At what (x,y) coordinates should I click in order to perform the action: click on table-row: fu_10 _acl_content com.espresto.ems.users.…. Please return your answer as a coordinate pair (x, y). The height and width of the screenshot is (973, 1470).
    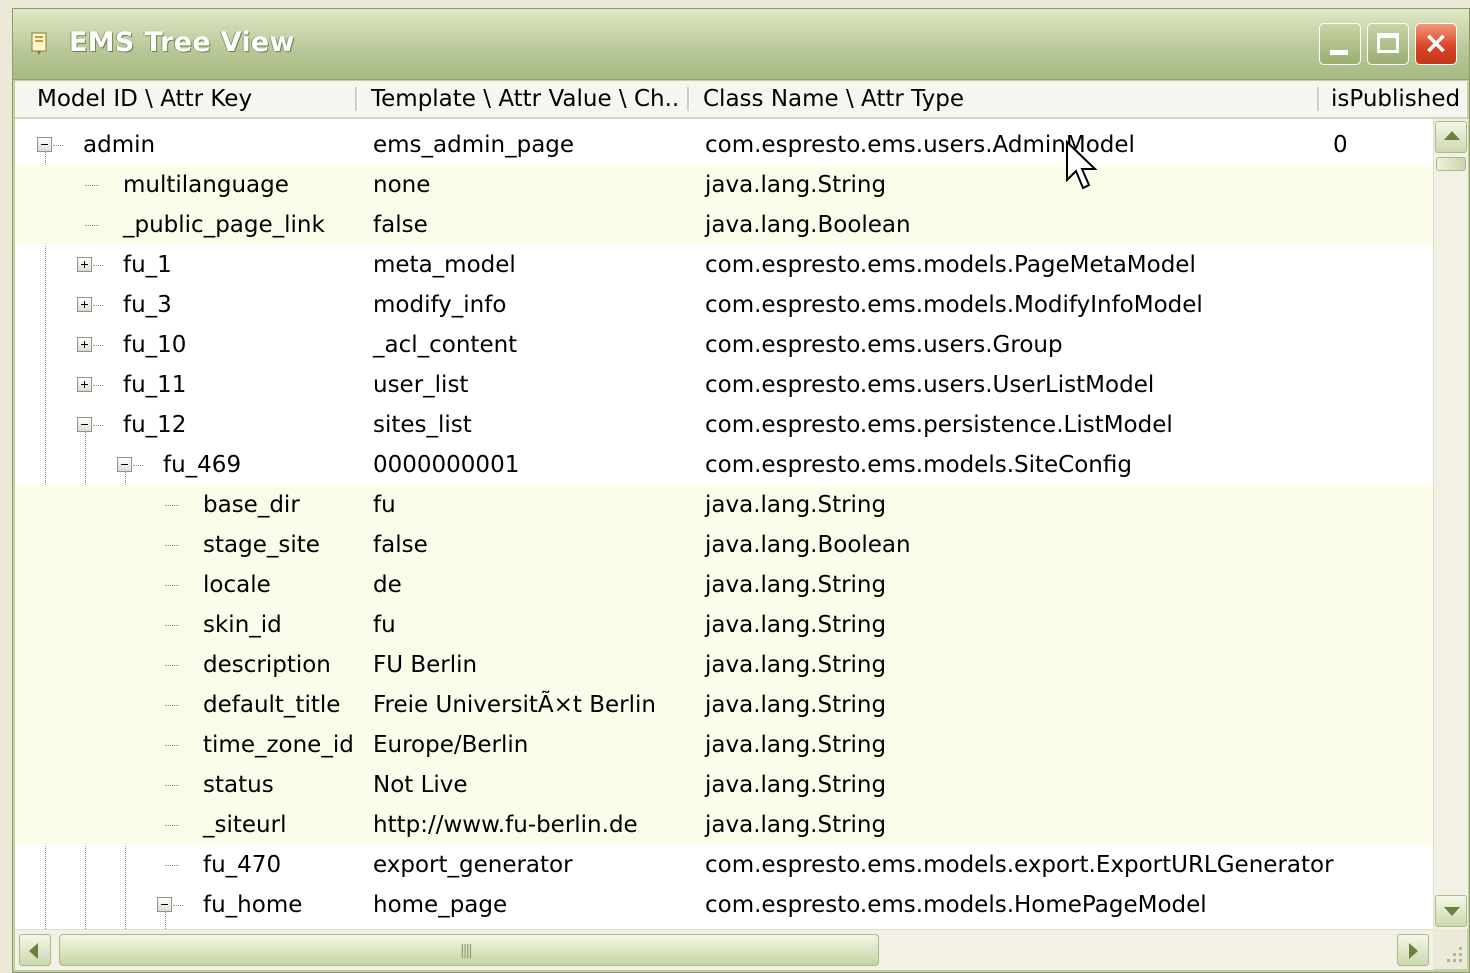
    Looking at the image, I should click on (724, 345).